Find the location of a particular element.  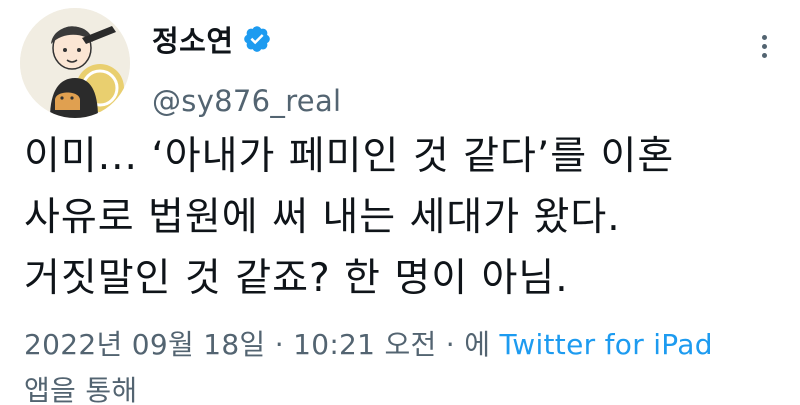

name-row: 정소연 is located at coordinates (246, 39).